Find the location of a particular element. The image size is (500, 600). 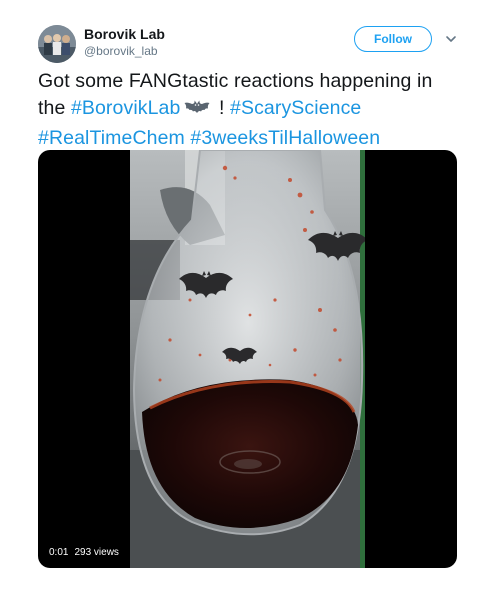

video-time: 0:01 is located at coordinates (59, 552).